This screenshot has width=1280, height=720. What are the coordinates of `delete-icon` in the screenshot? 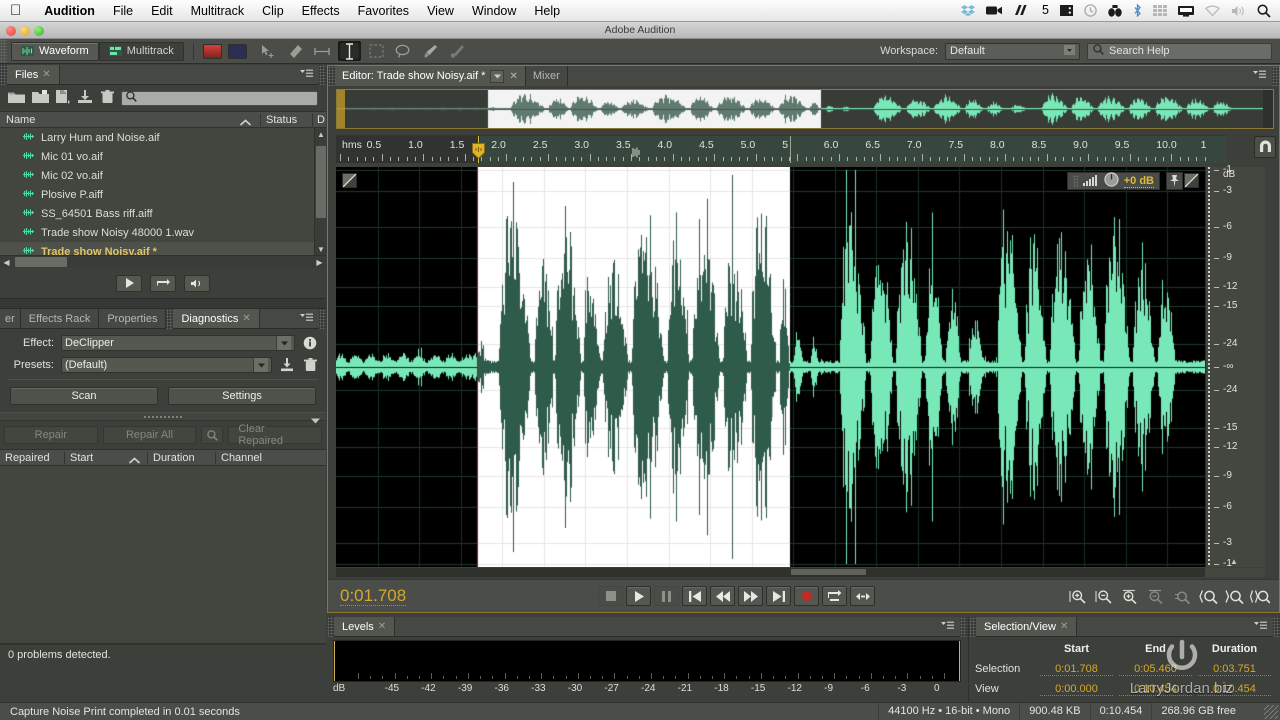 It's located at (107, 98).